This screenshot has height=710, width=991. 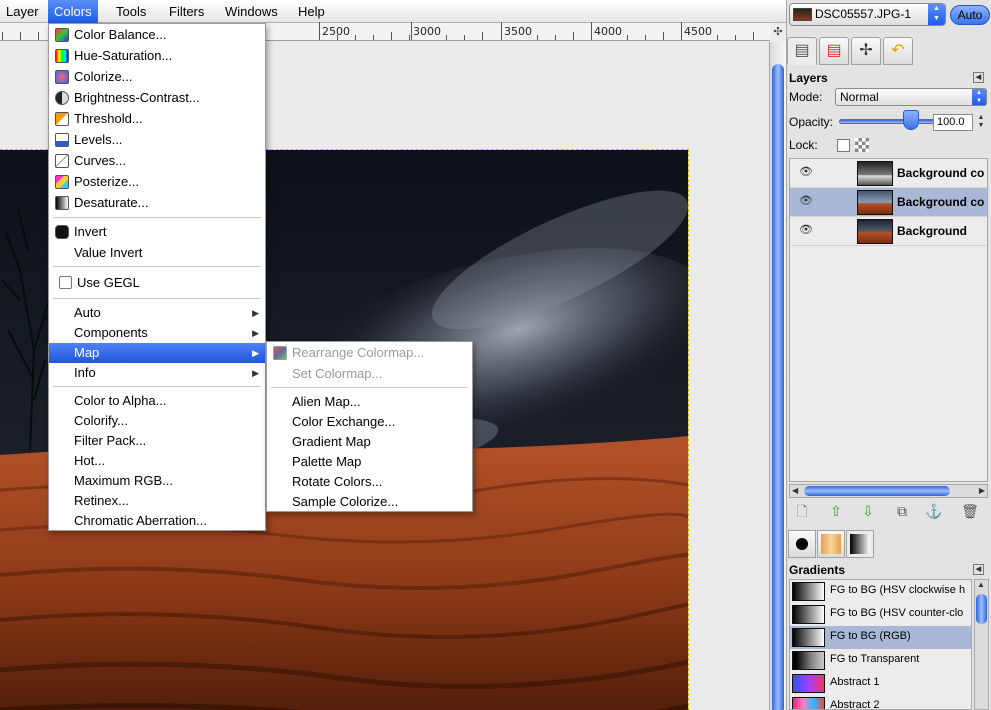 I want to click on auto-button: Auto, so click(x=970, y=15).